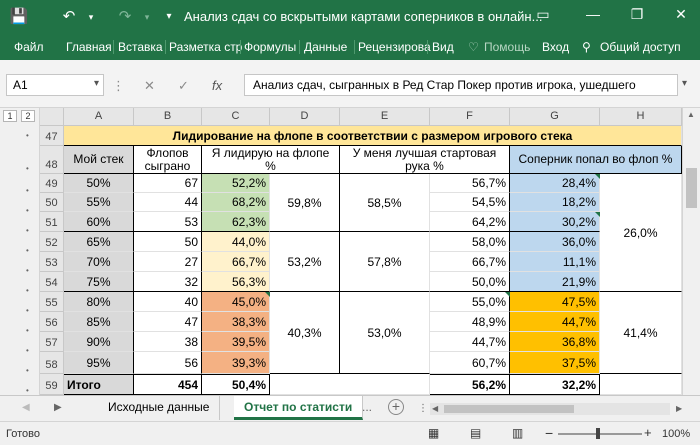  I want to click on prev-sheet-icon: ◀, so click(26, 407).